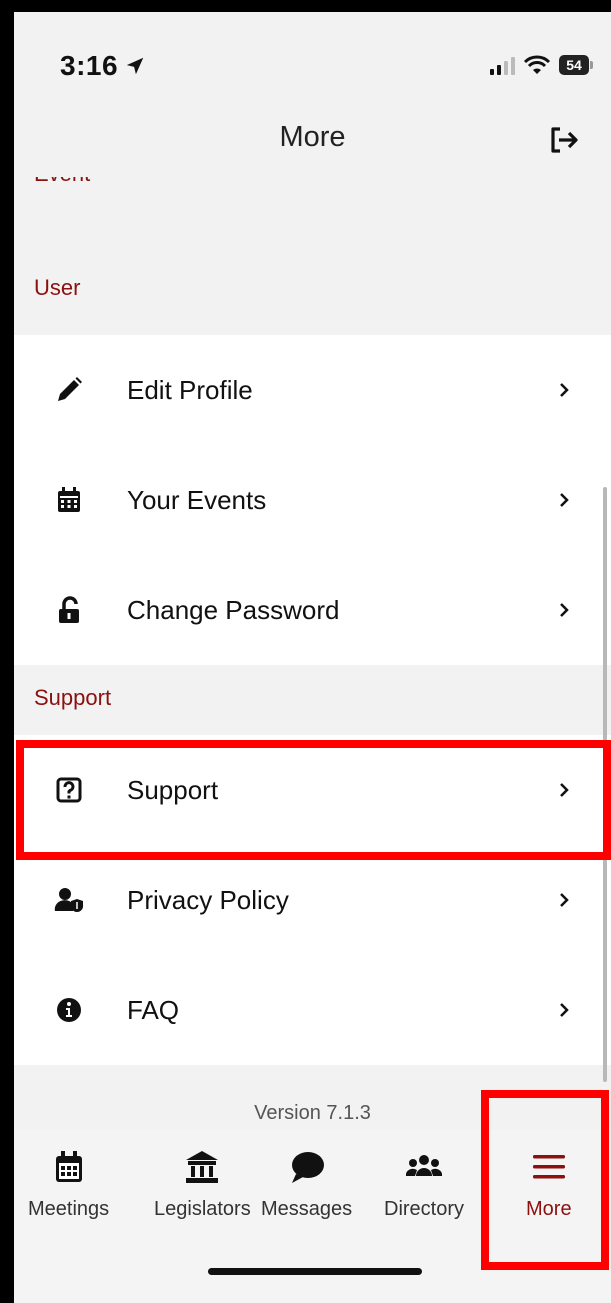 This screenshot has width=611, height=1303. Describe the element at coordinates (307, 1167) in the screenshot. I see `chat-bubble-icon` at that location.